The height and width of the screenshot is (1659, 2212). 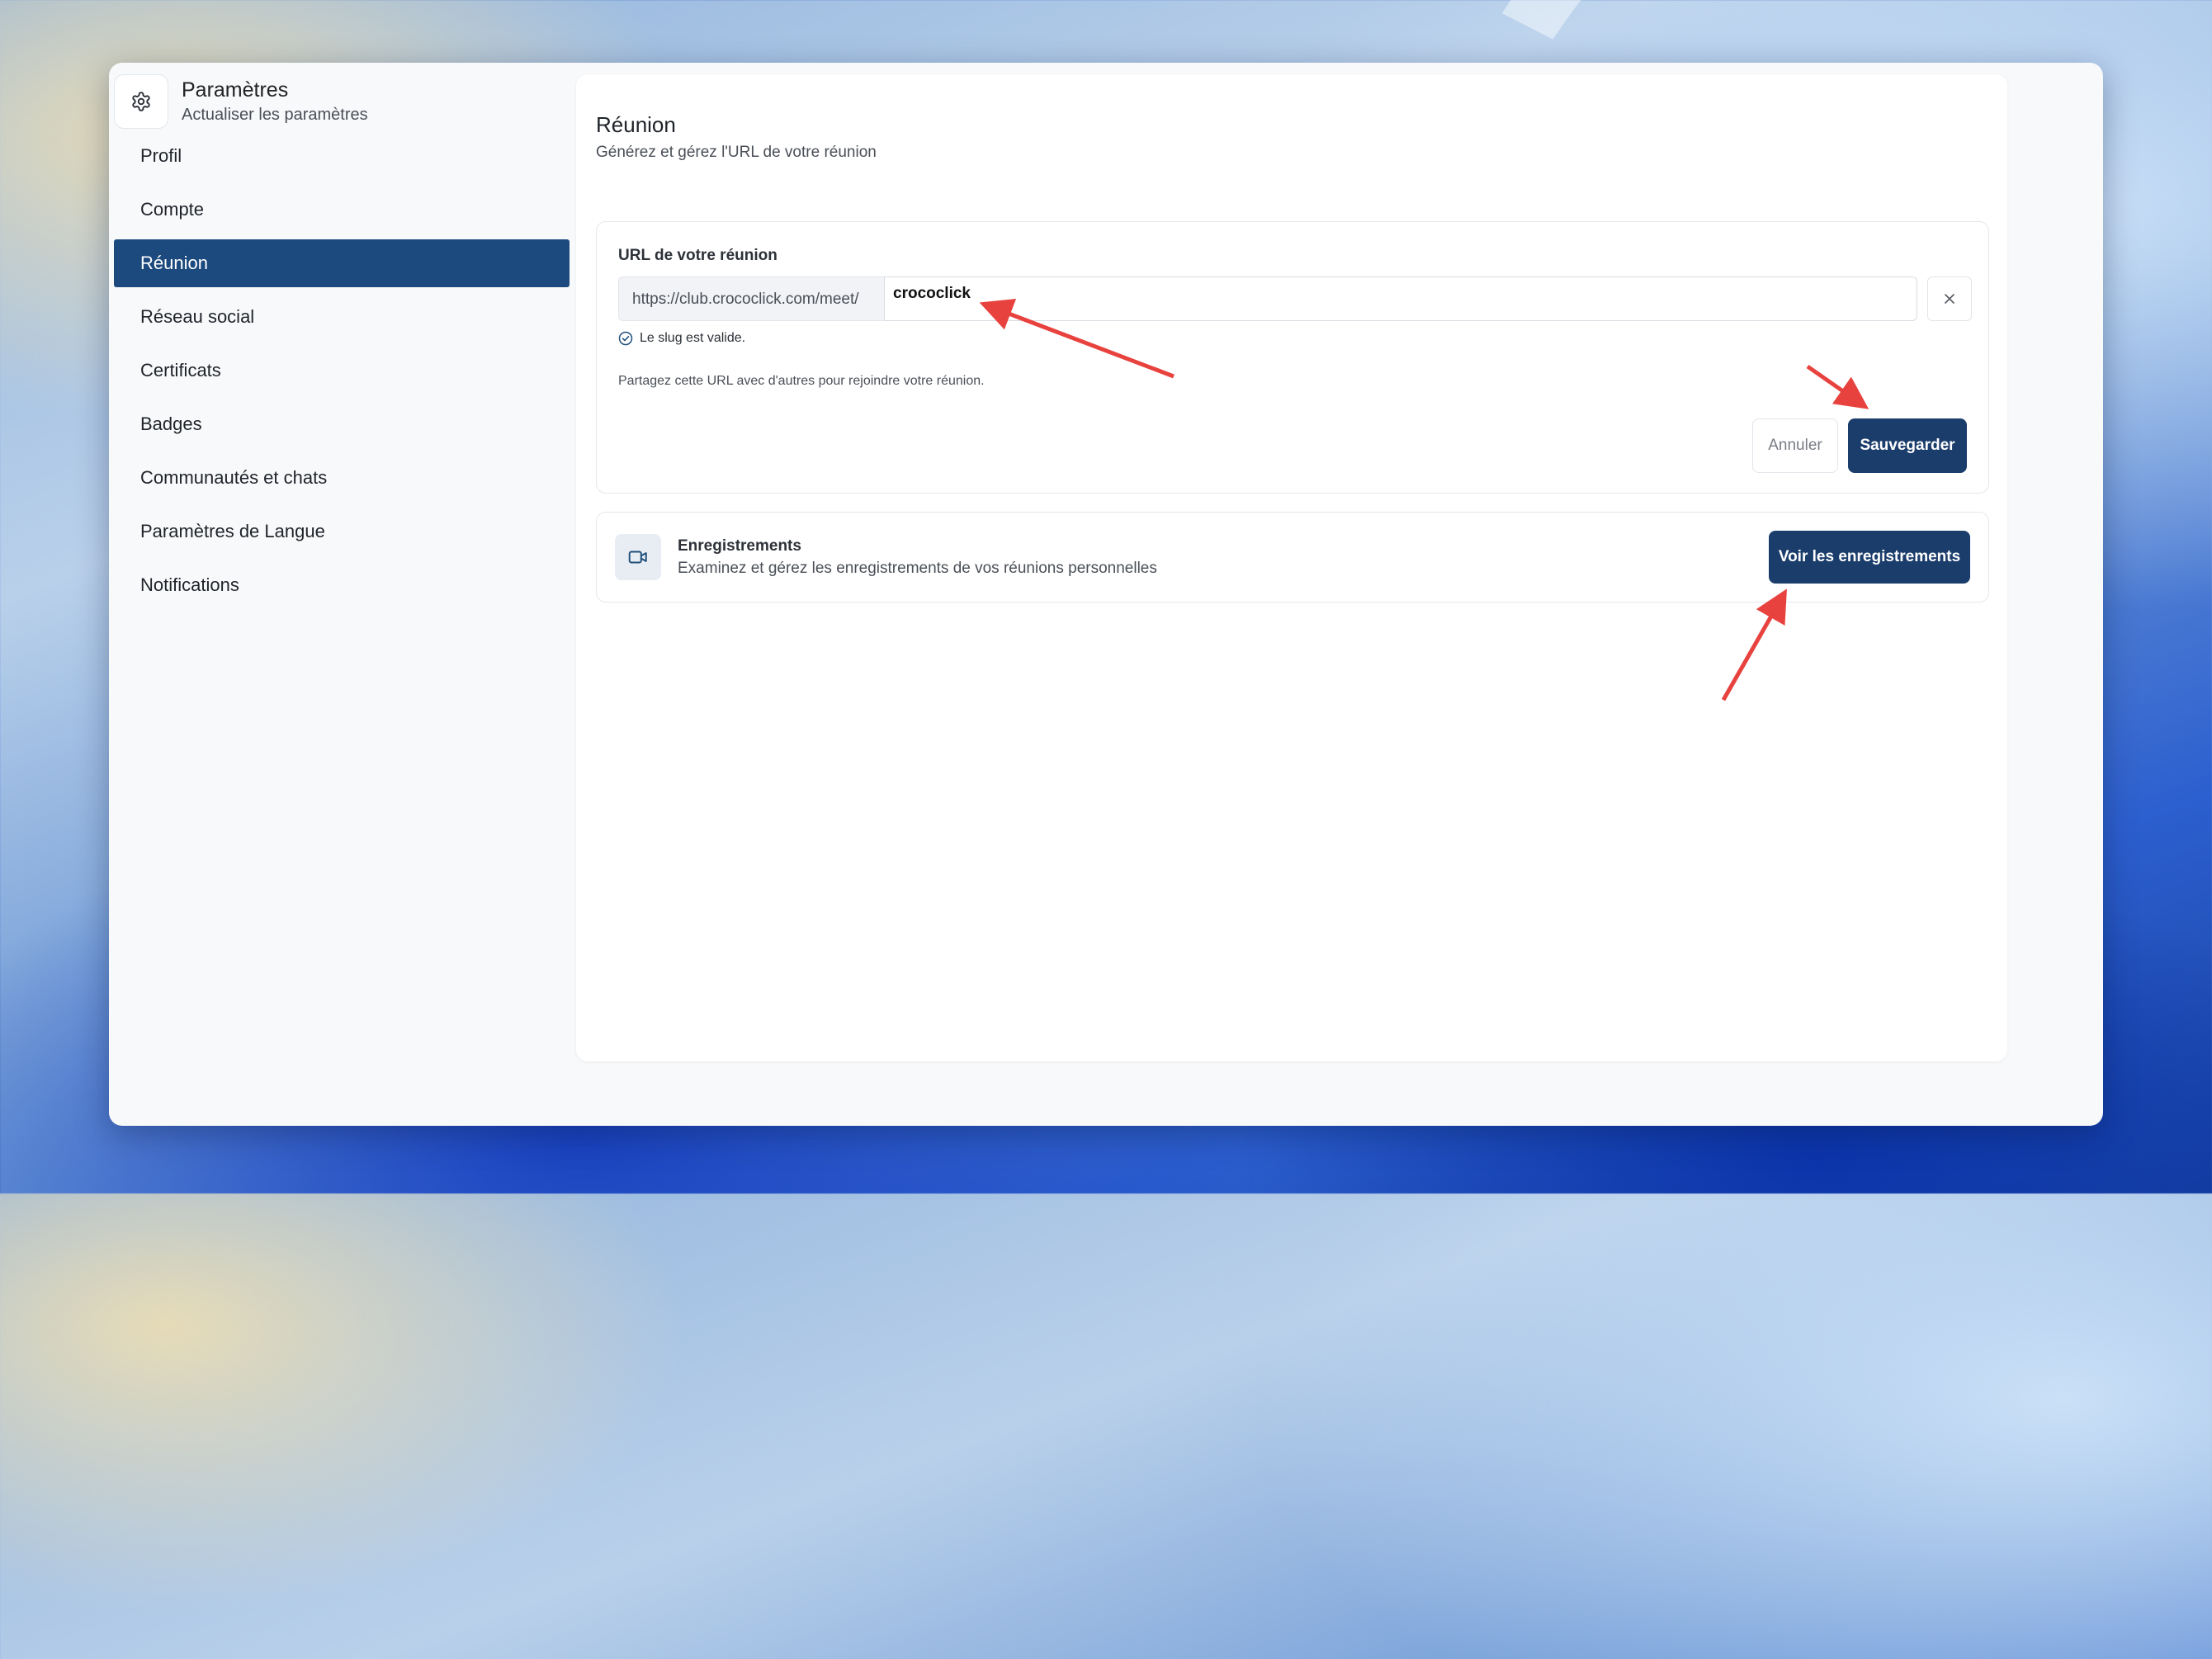 What do you see at coordinates (342, 101) in the screenshot?
I see `sidebar-header: Paramètres Actualiser les paramètres` at bounding box center [342, 101].